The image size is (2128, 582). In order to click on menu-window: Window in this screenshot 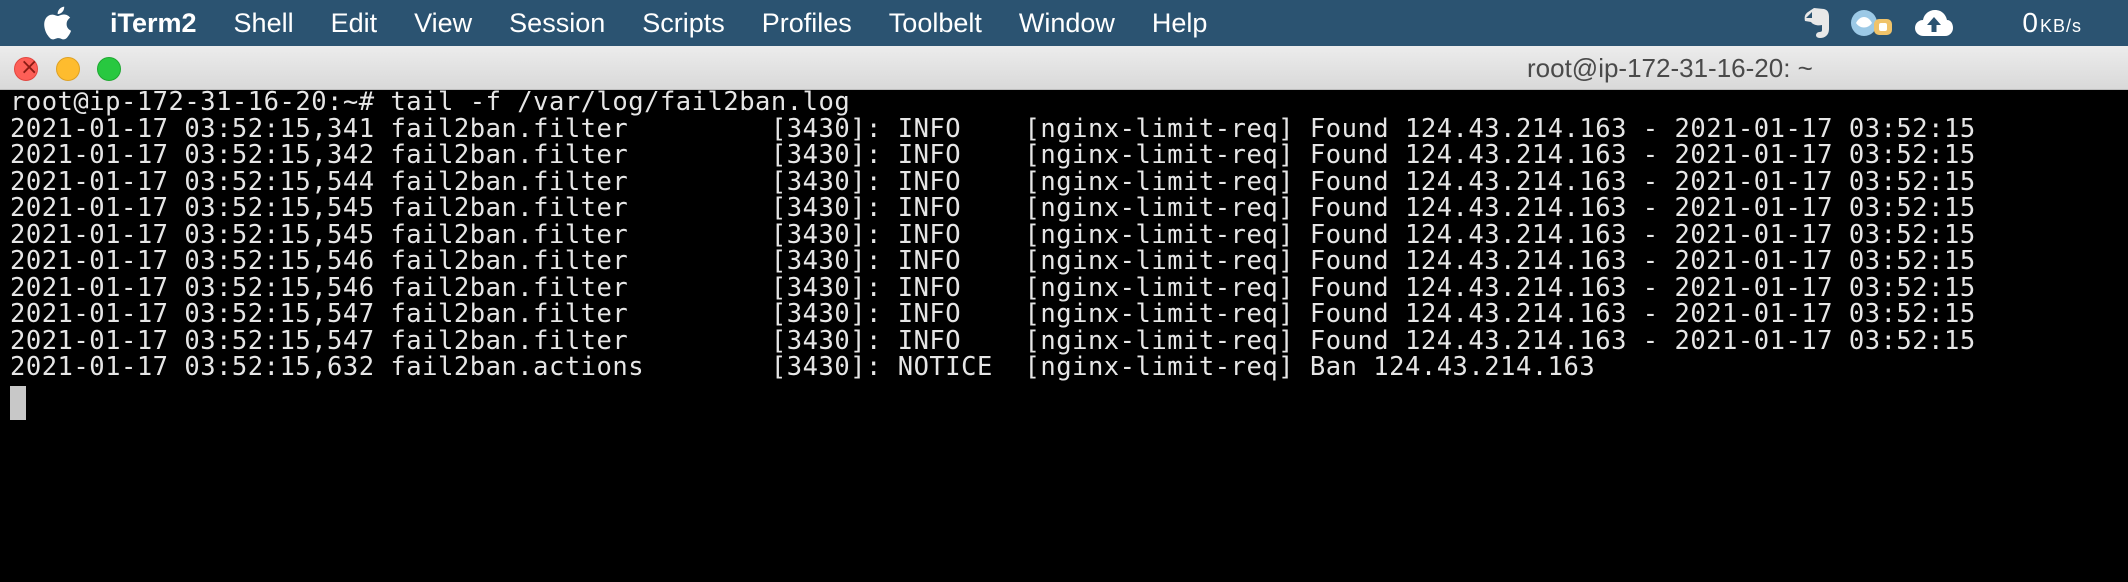, I will do `click(1067, 23)`.